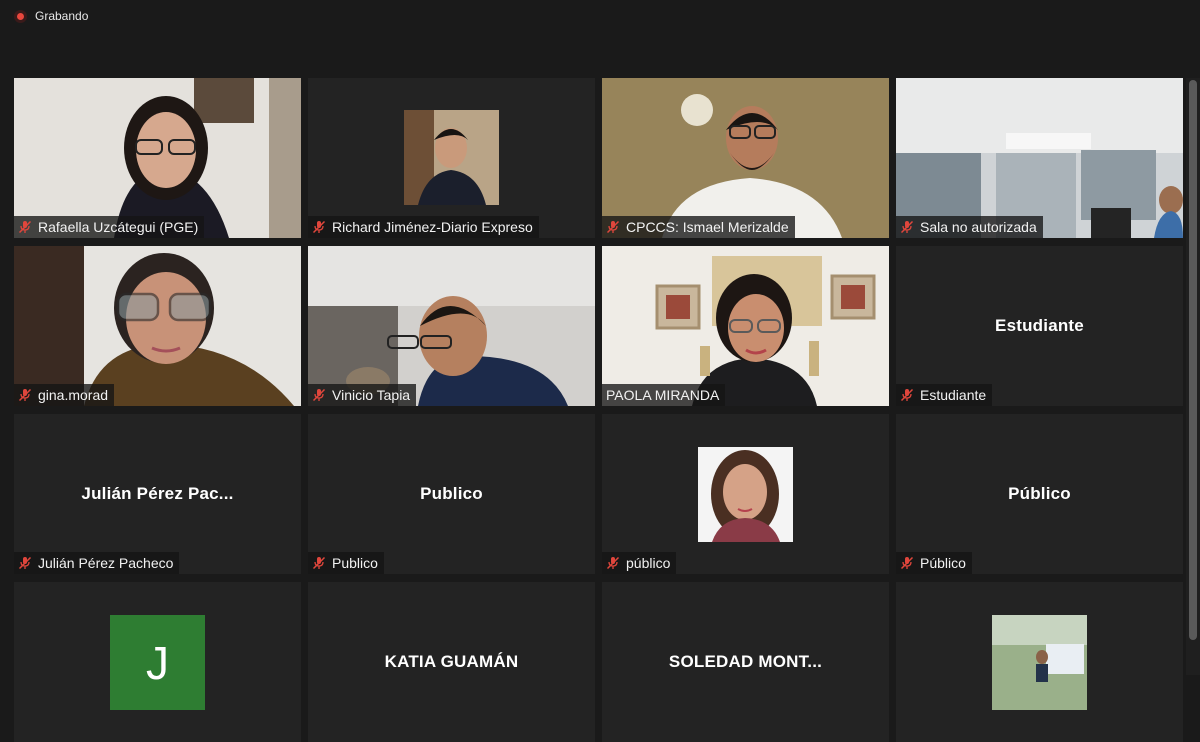 The height and width of the screenshot is (742, 1200). I want to click on participant-name-bar: gina.morad, so click(64, 395).